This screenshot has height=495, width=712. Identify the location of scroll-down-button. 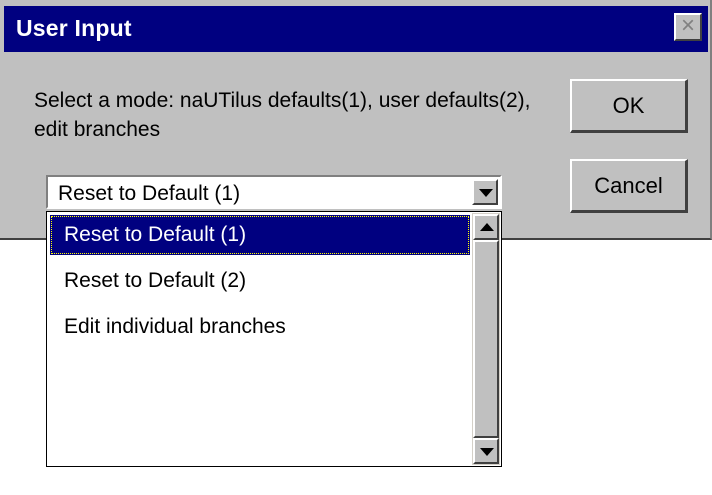
(486, 451).